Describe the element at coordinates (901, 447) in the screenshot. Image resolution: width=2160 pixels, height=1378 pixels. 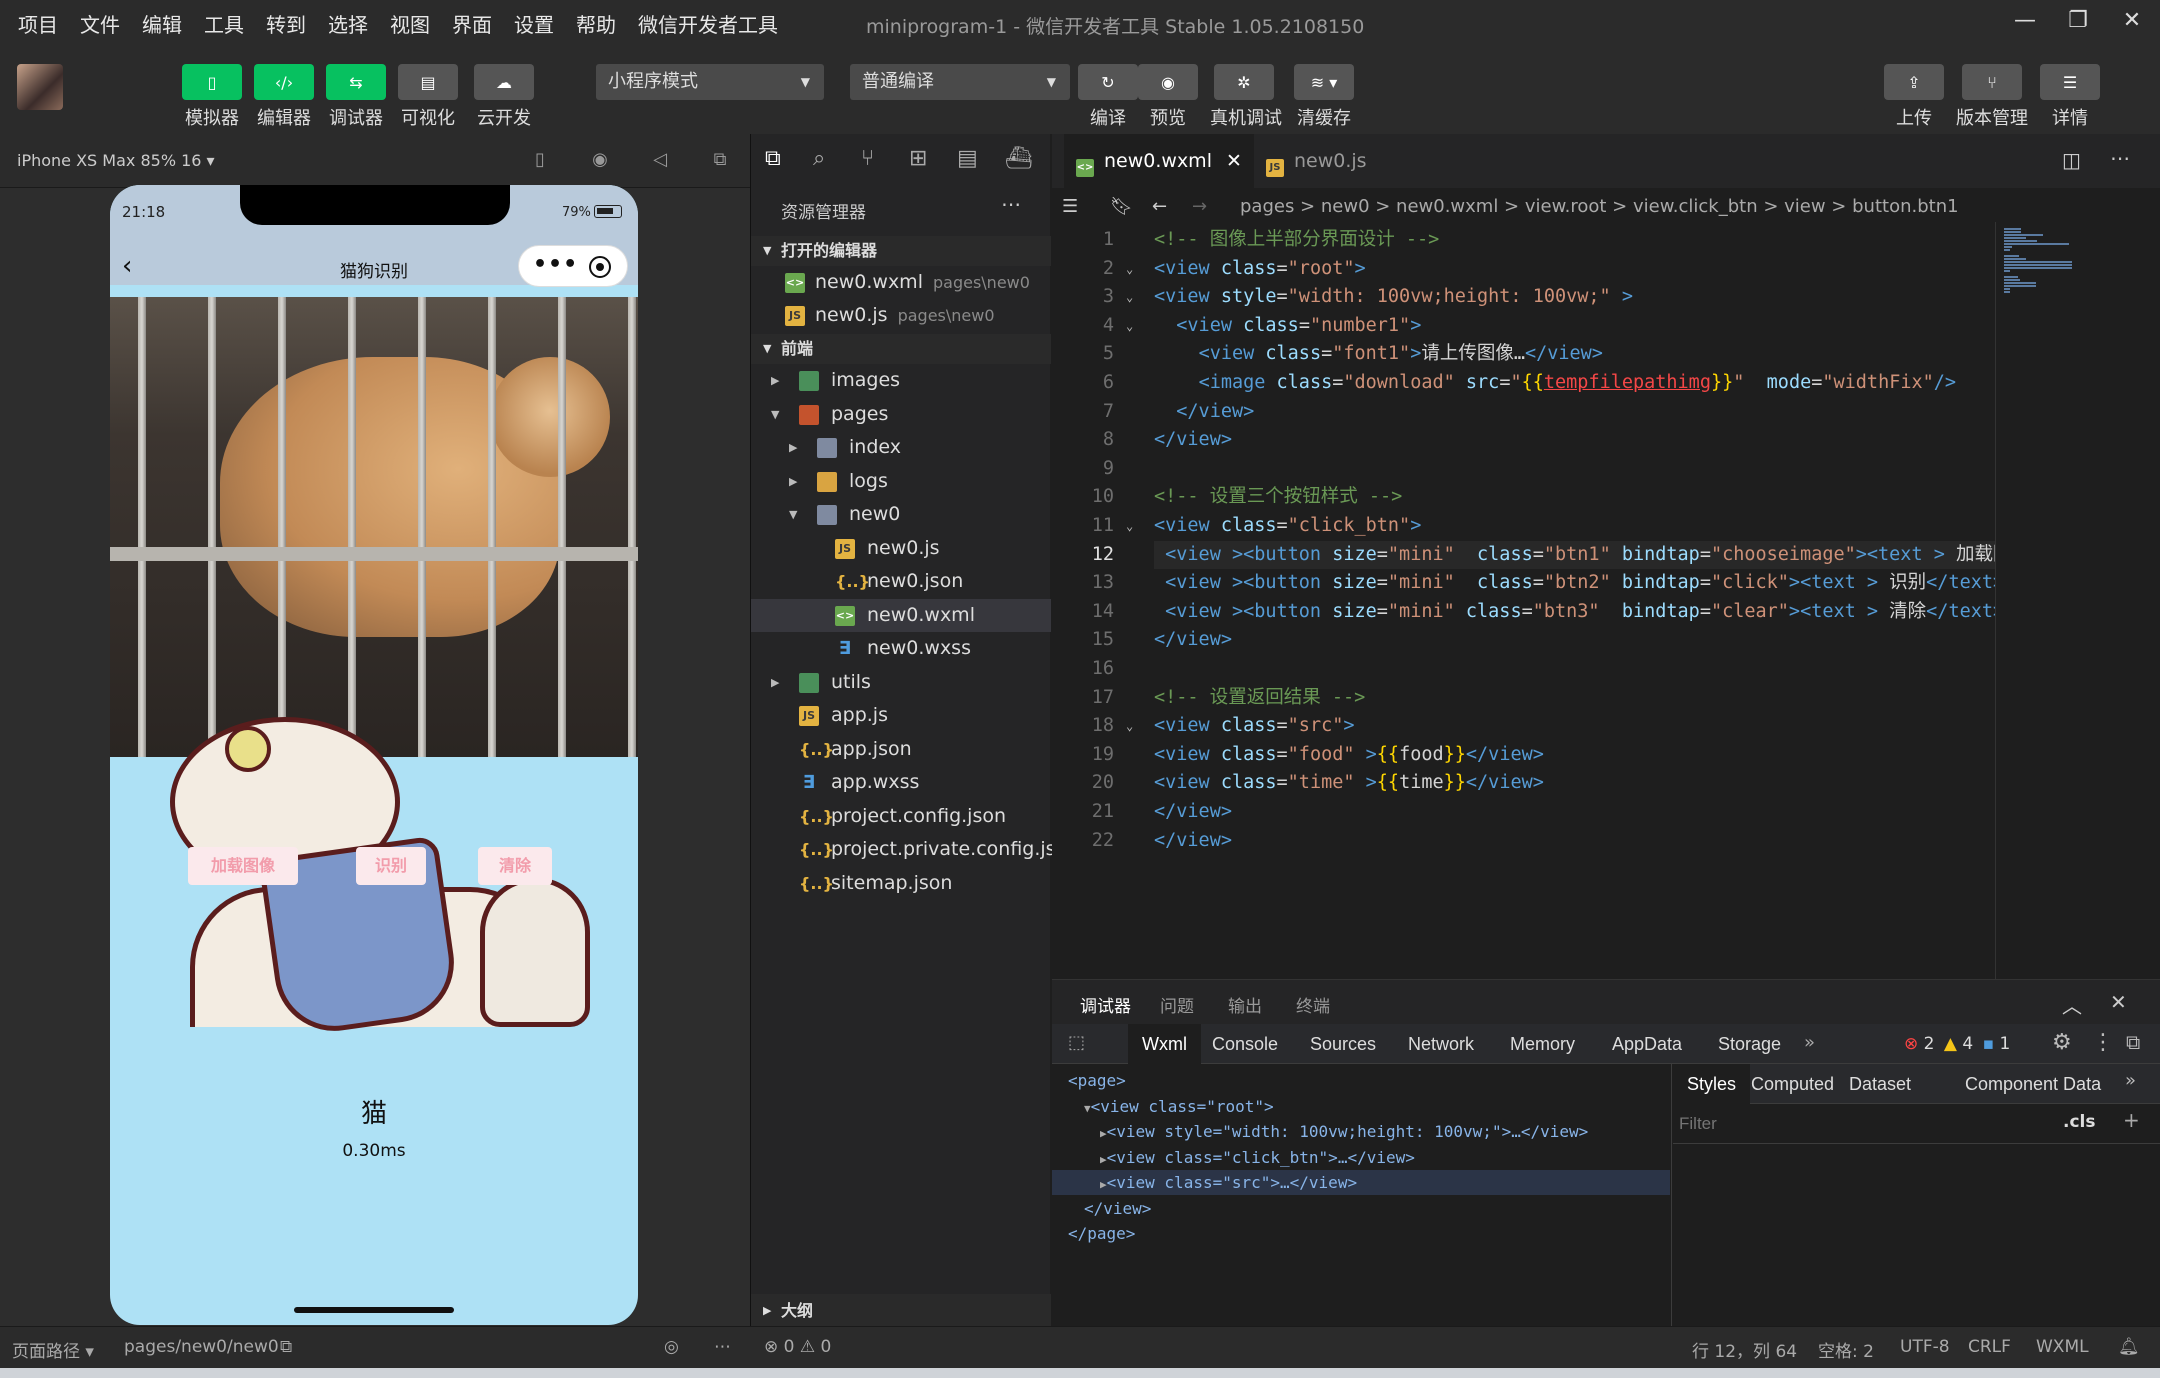
I see `tree-item-index: ▶ index` at that location.